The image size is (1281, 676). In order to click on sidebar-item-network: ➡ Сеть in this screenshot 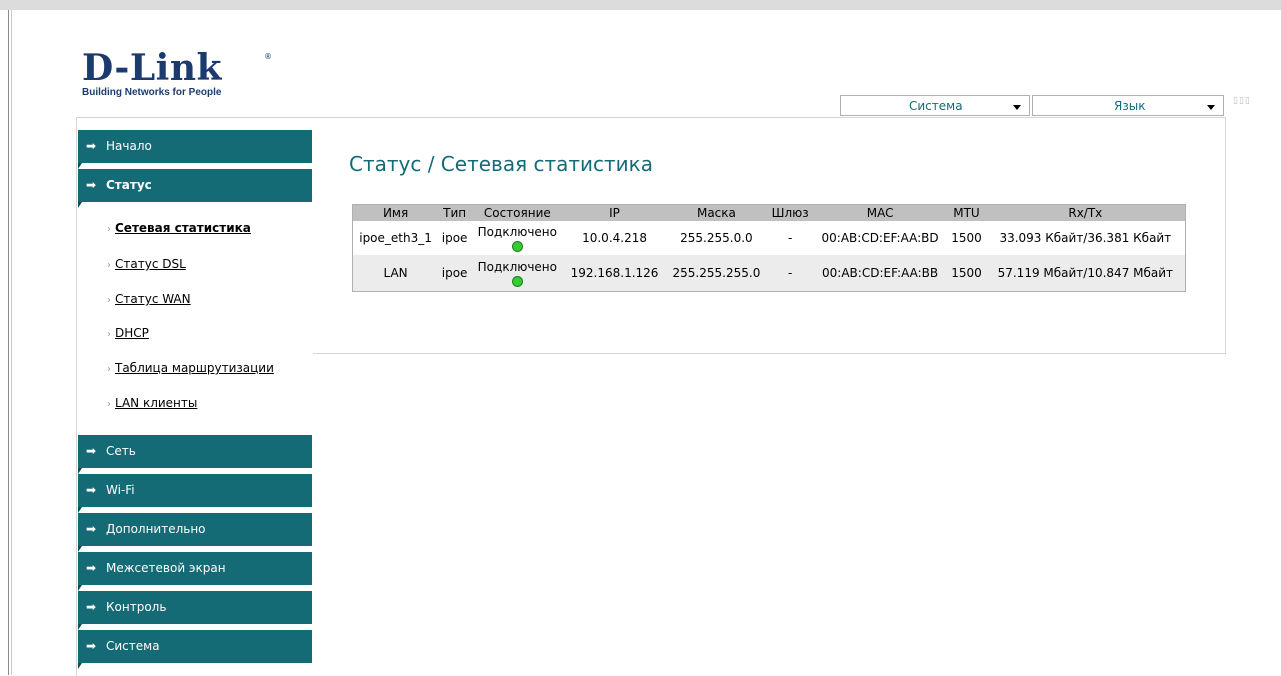, I will do `click(195, 454)`.